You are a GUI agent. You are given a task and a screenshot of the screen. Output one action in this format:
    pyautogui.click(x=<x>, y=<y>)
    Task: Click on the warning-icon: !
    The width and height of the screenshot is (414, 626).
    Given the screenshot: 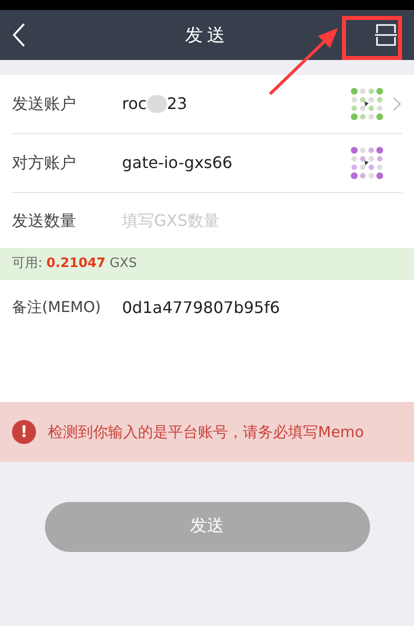 What is the action you would take?
    pyautogui.click(x=24, y=432)
    